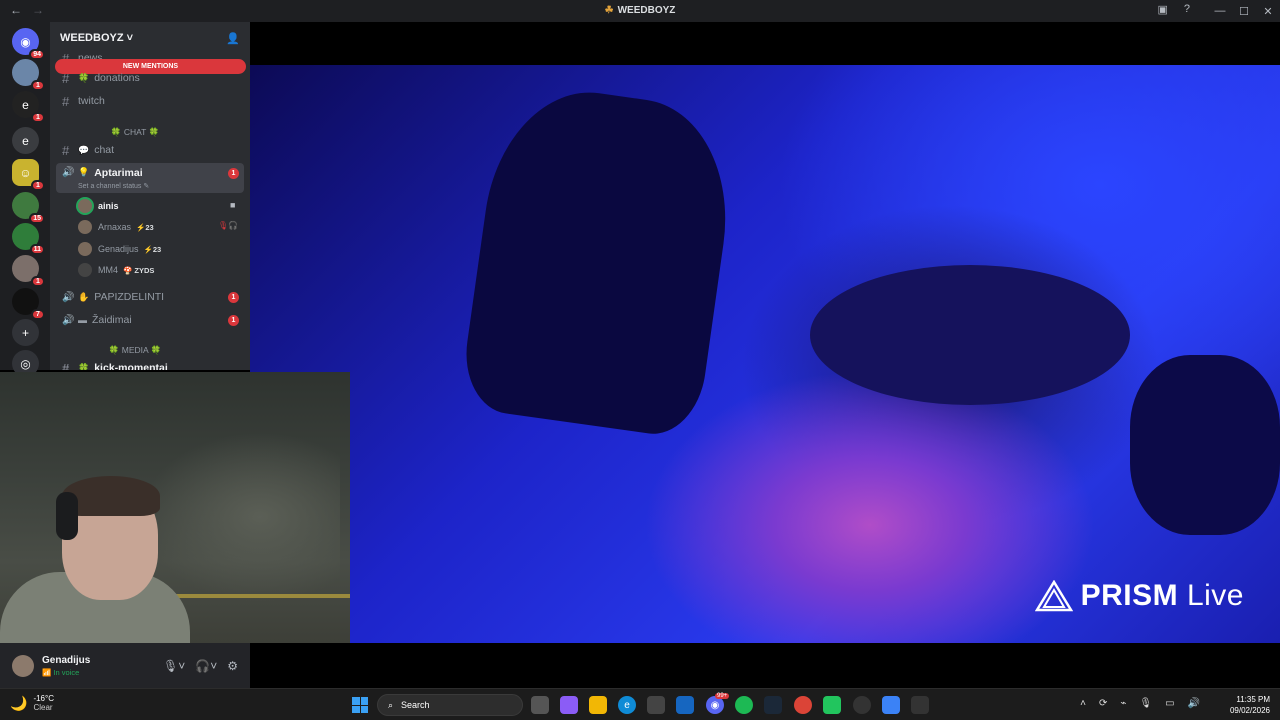 The image size is (1280, 720). What do you see at coordinates (206, 666) in the screenshot?
I see `headphones-icon: 🎧˅` at bounding box center [206, 666].